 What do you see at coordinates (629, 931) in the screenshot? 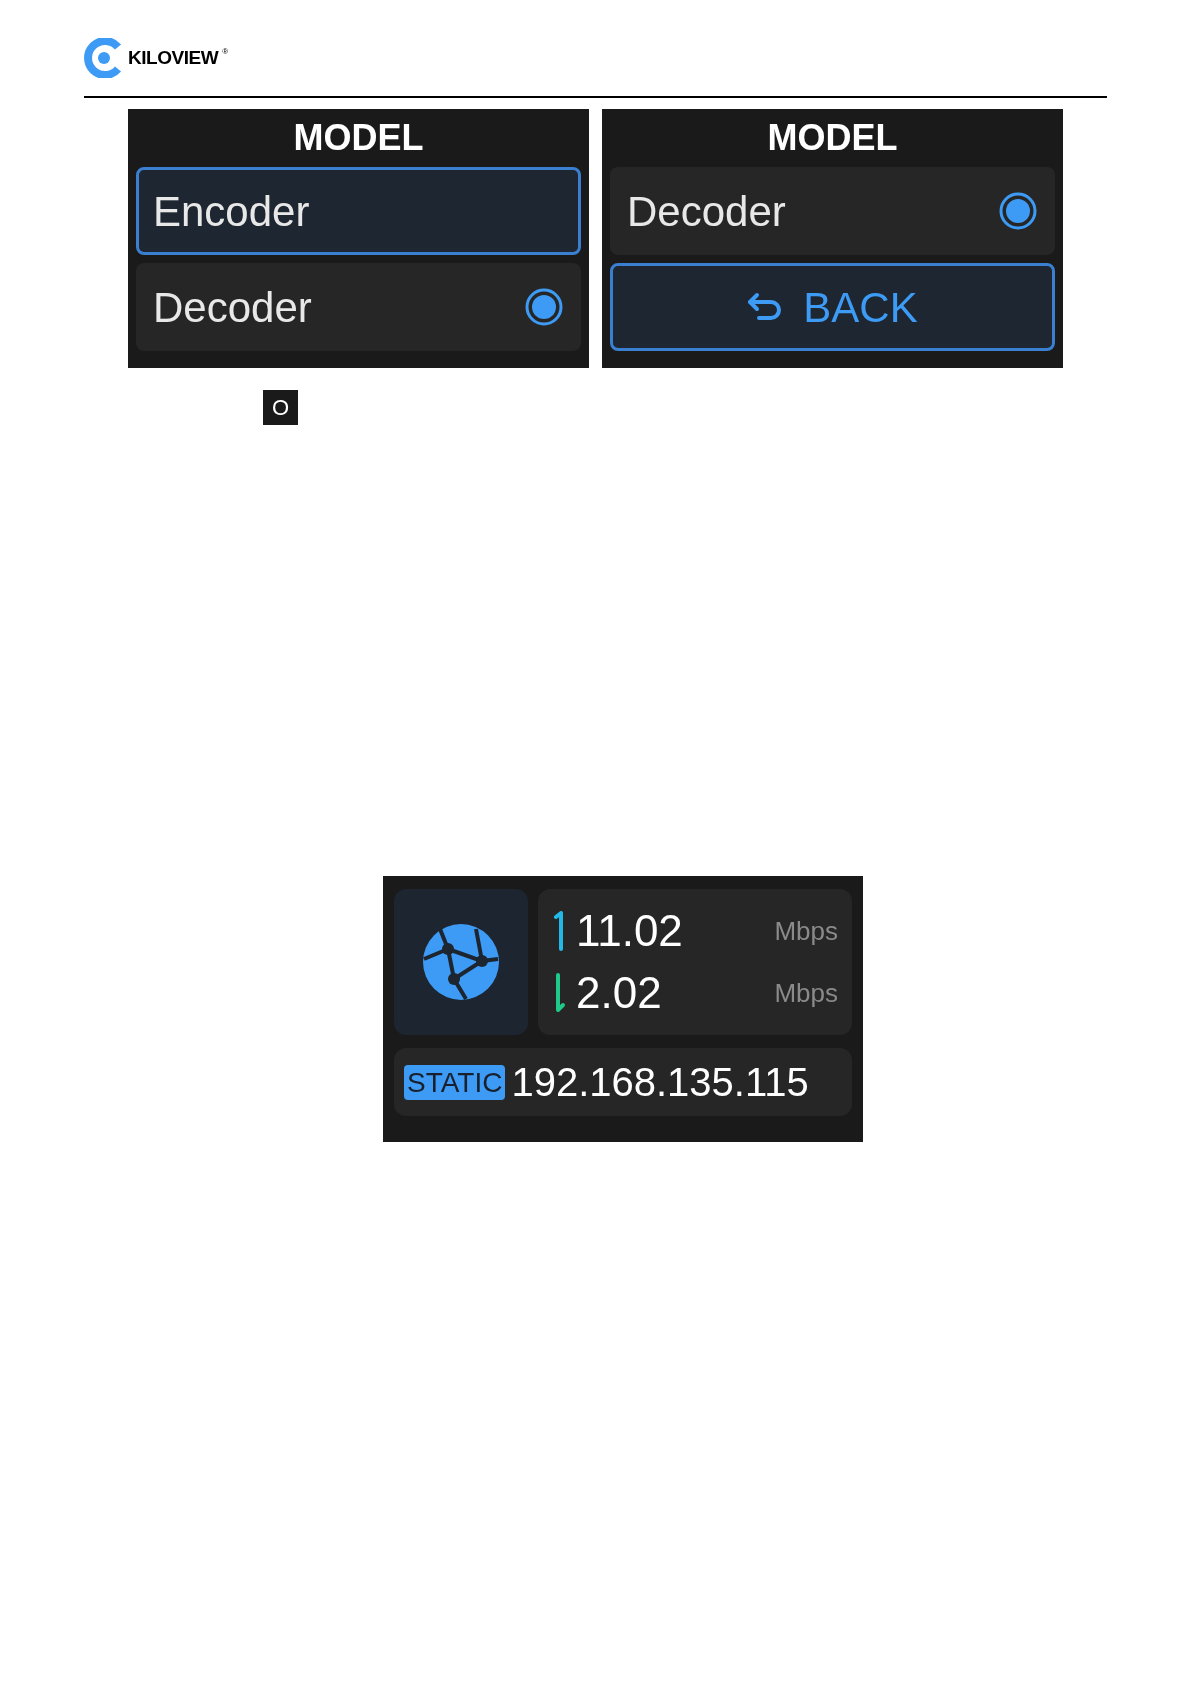
I see `rate-value: 11.02` at bounding box center [629, 931].